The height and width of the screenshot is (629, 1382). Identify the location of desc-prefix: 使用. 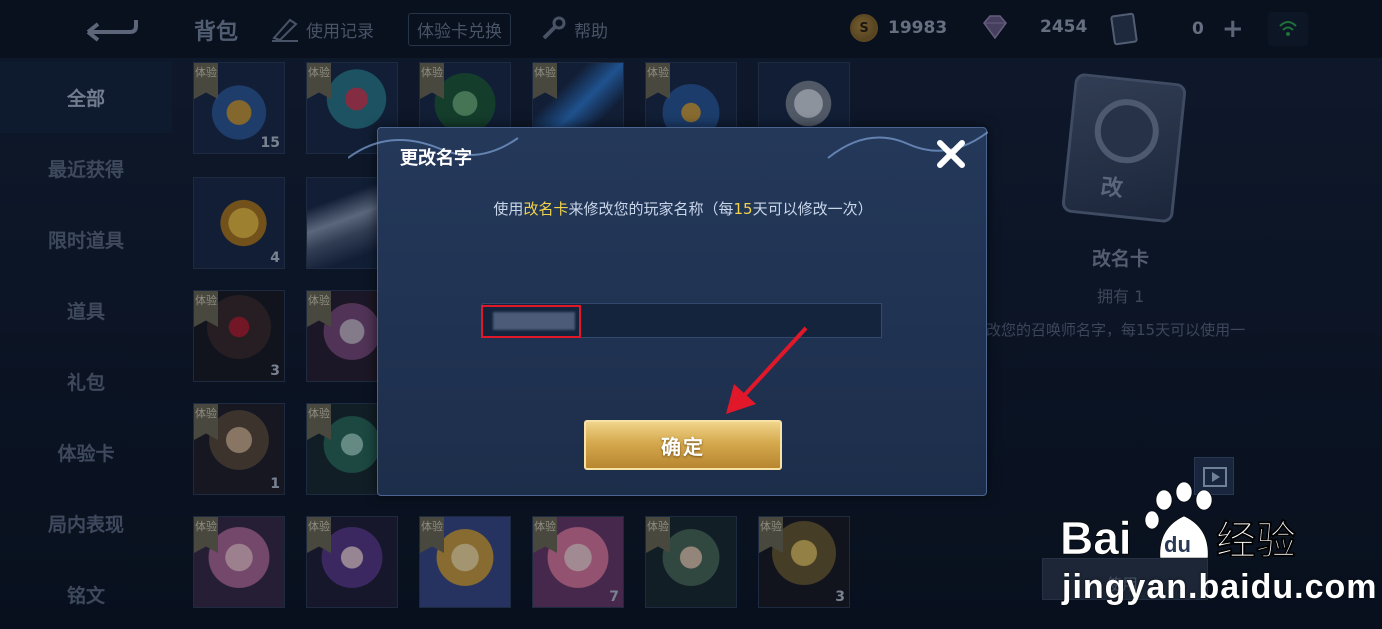
(508, 209).